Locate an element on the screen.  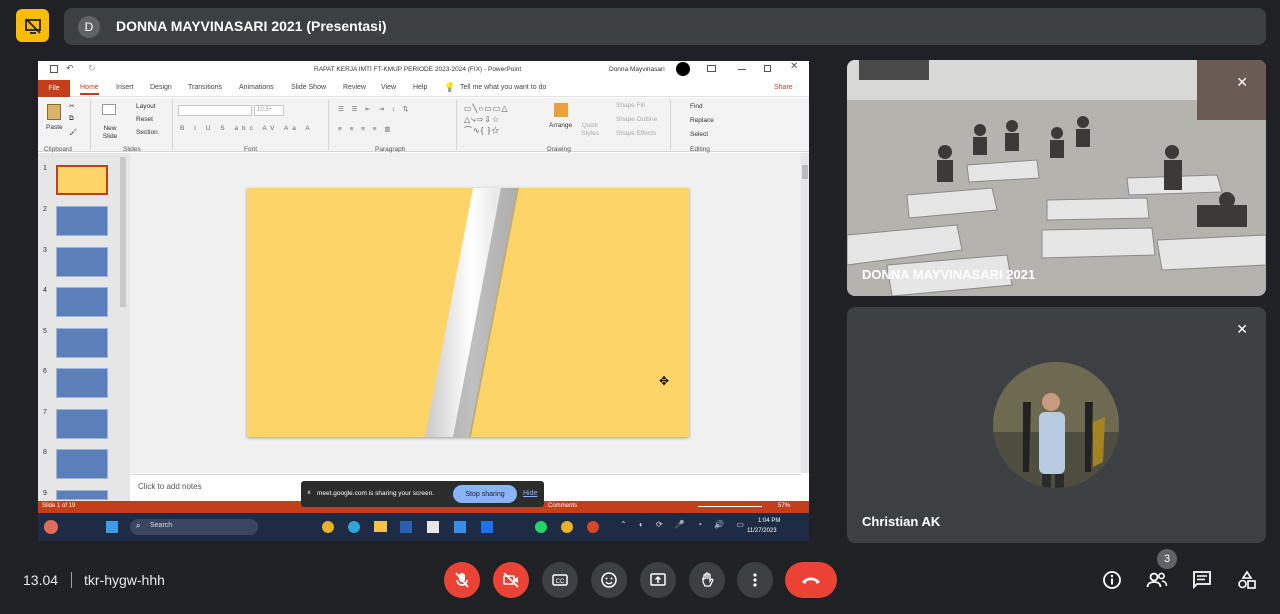
powerpoint-icon is located at coordinates (593, 527).